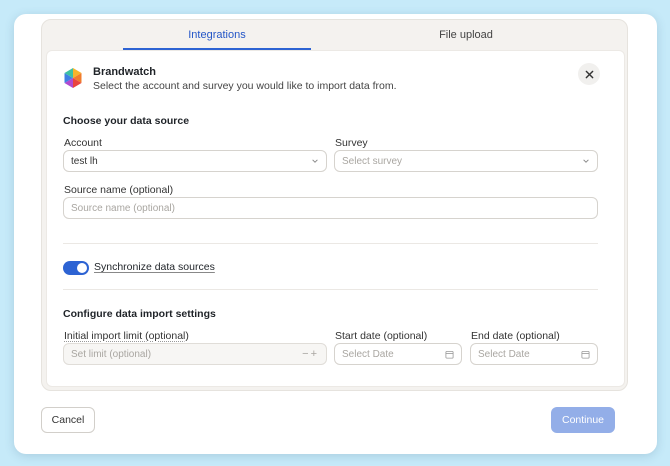 This screenshot has width=670, height=466. What do you see at coordinates (315, 354) in the screenshot?
I see `increment-button: +` at bounding box center [315, 354].